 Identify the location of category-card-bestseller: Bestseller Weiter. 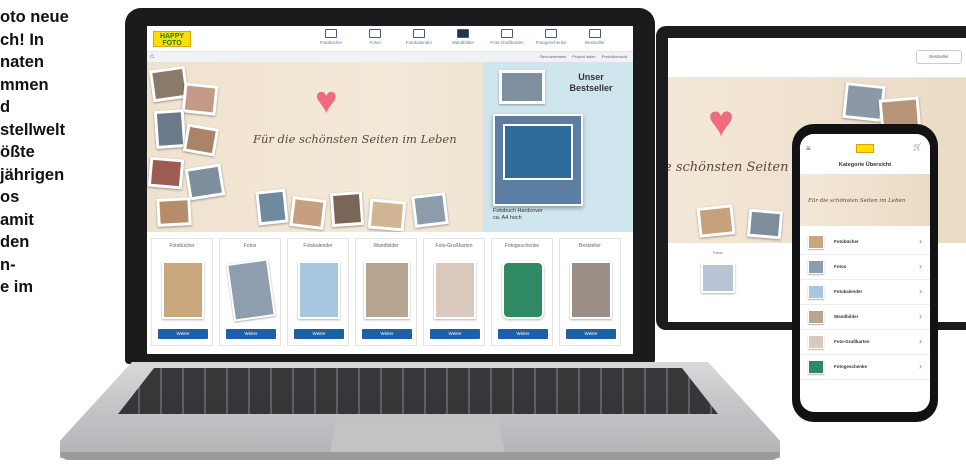
(590, 292).